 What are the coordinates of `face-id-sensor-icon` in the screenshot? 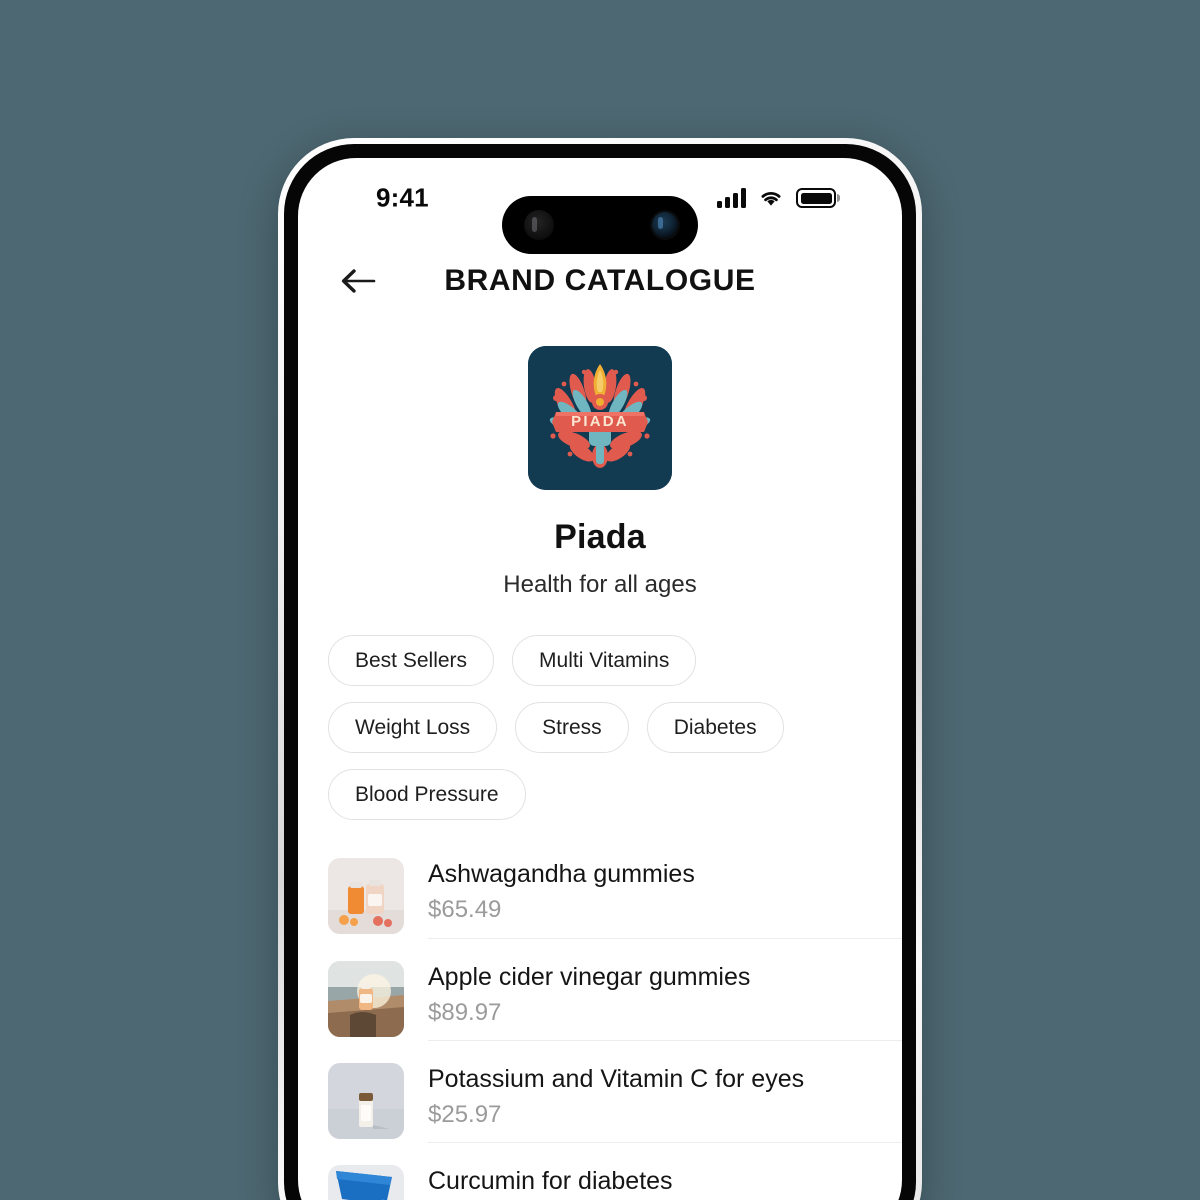 It's located at (539, 225).